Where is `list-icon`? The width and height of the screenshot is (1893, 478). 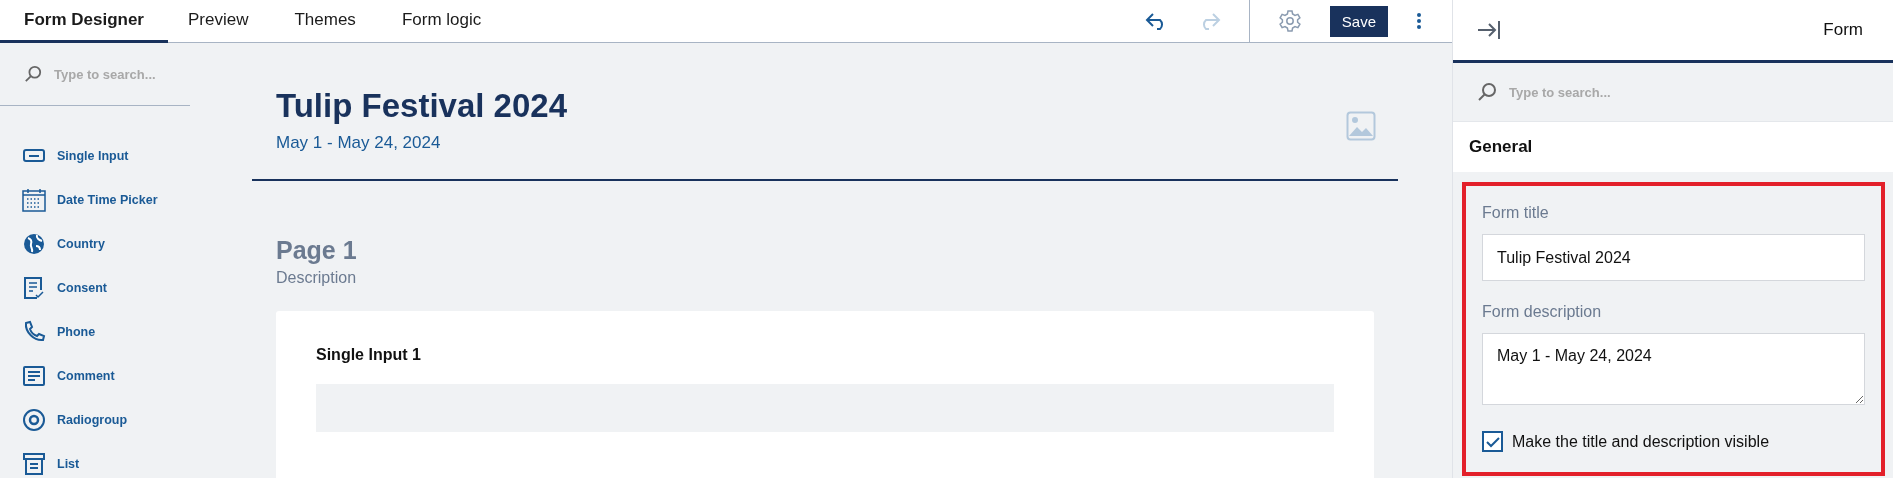 list-icon is located at coordinates (34, 464).